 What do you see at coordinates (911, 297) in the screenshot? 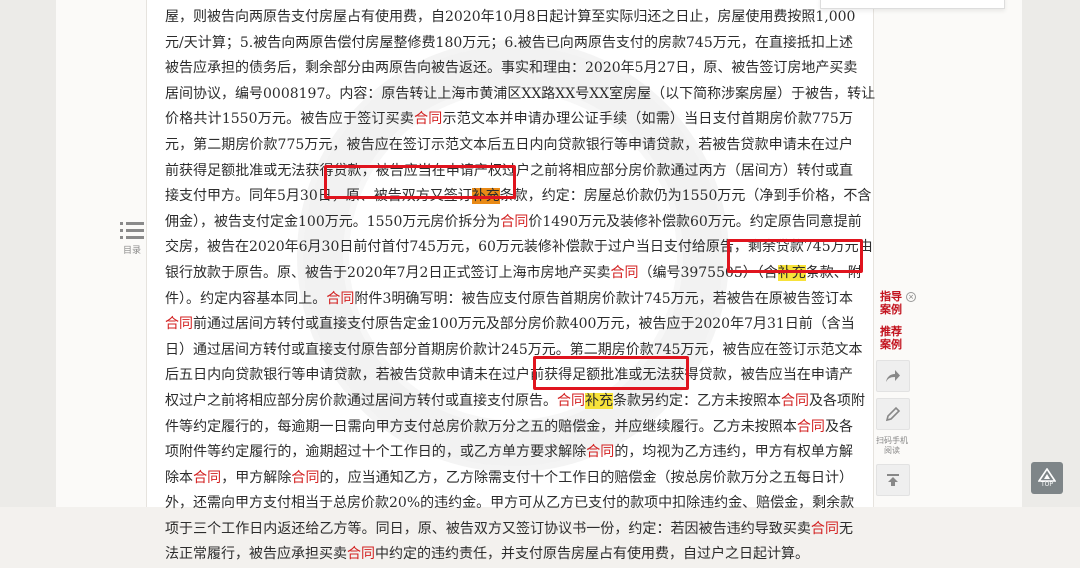
I see `close-icon: ×` at bounding box center [911, 297].